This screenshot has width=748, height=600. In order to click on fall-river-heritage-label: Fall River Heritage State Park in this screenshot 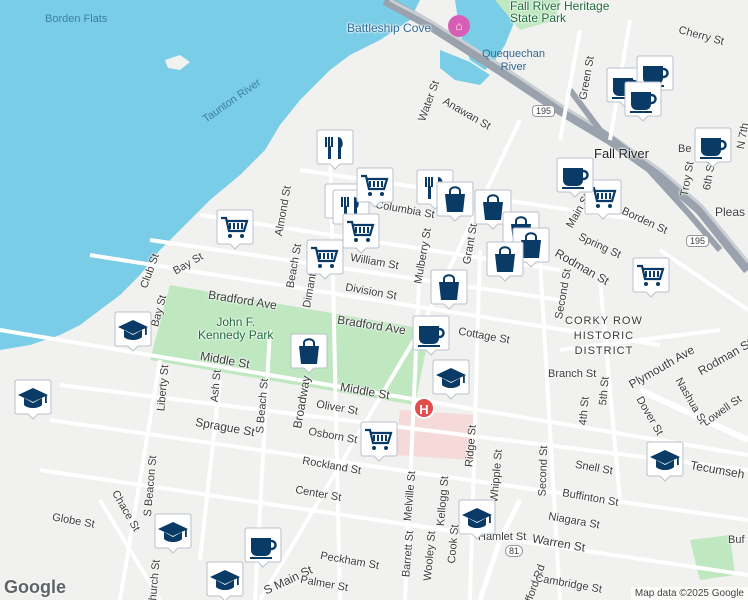, I will do `click(559, 12)`.